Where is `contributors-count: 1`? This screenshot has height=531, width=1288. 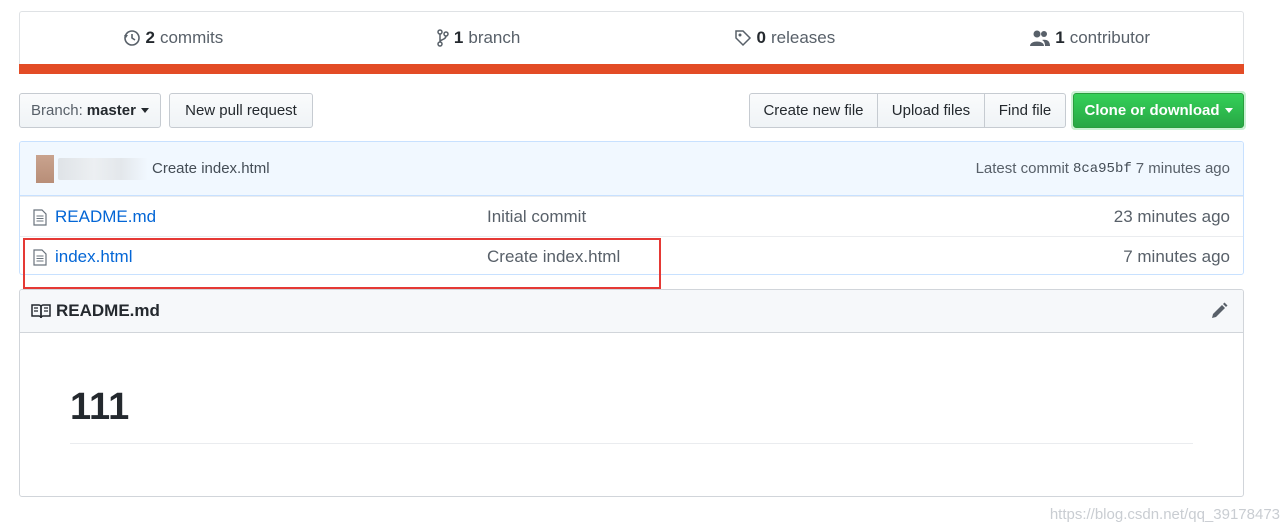
contributors-count: 1 is located at coordinates (1060, 37).